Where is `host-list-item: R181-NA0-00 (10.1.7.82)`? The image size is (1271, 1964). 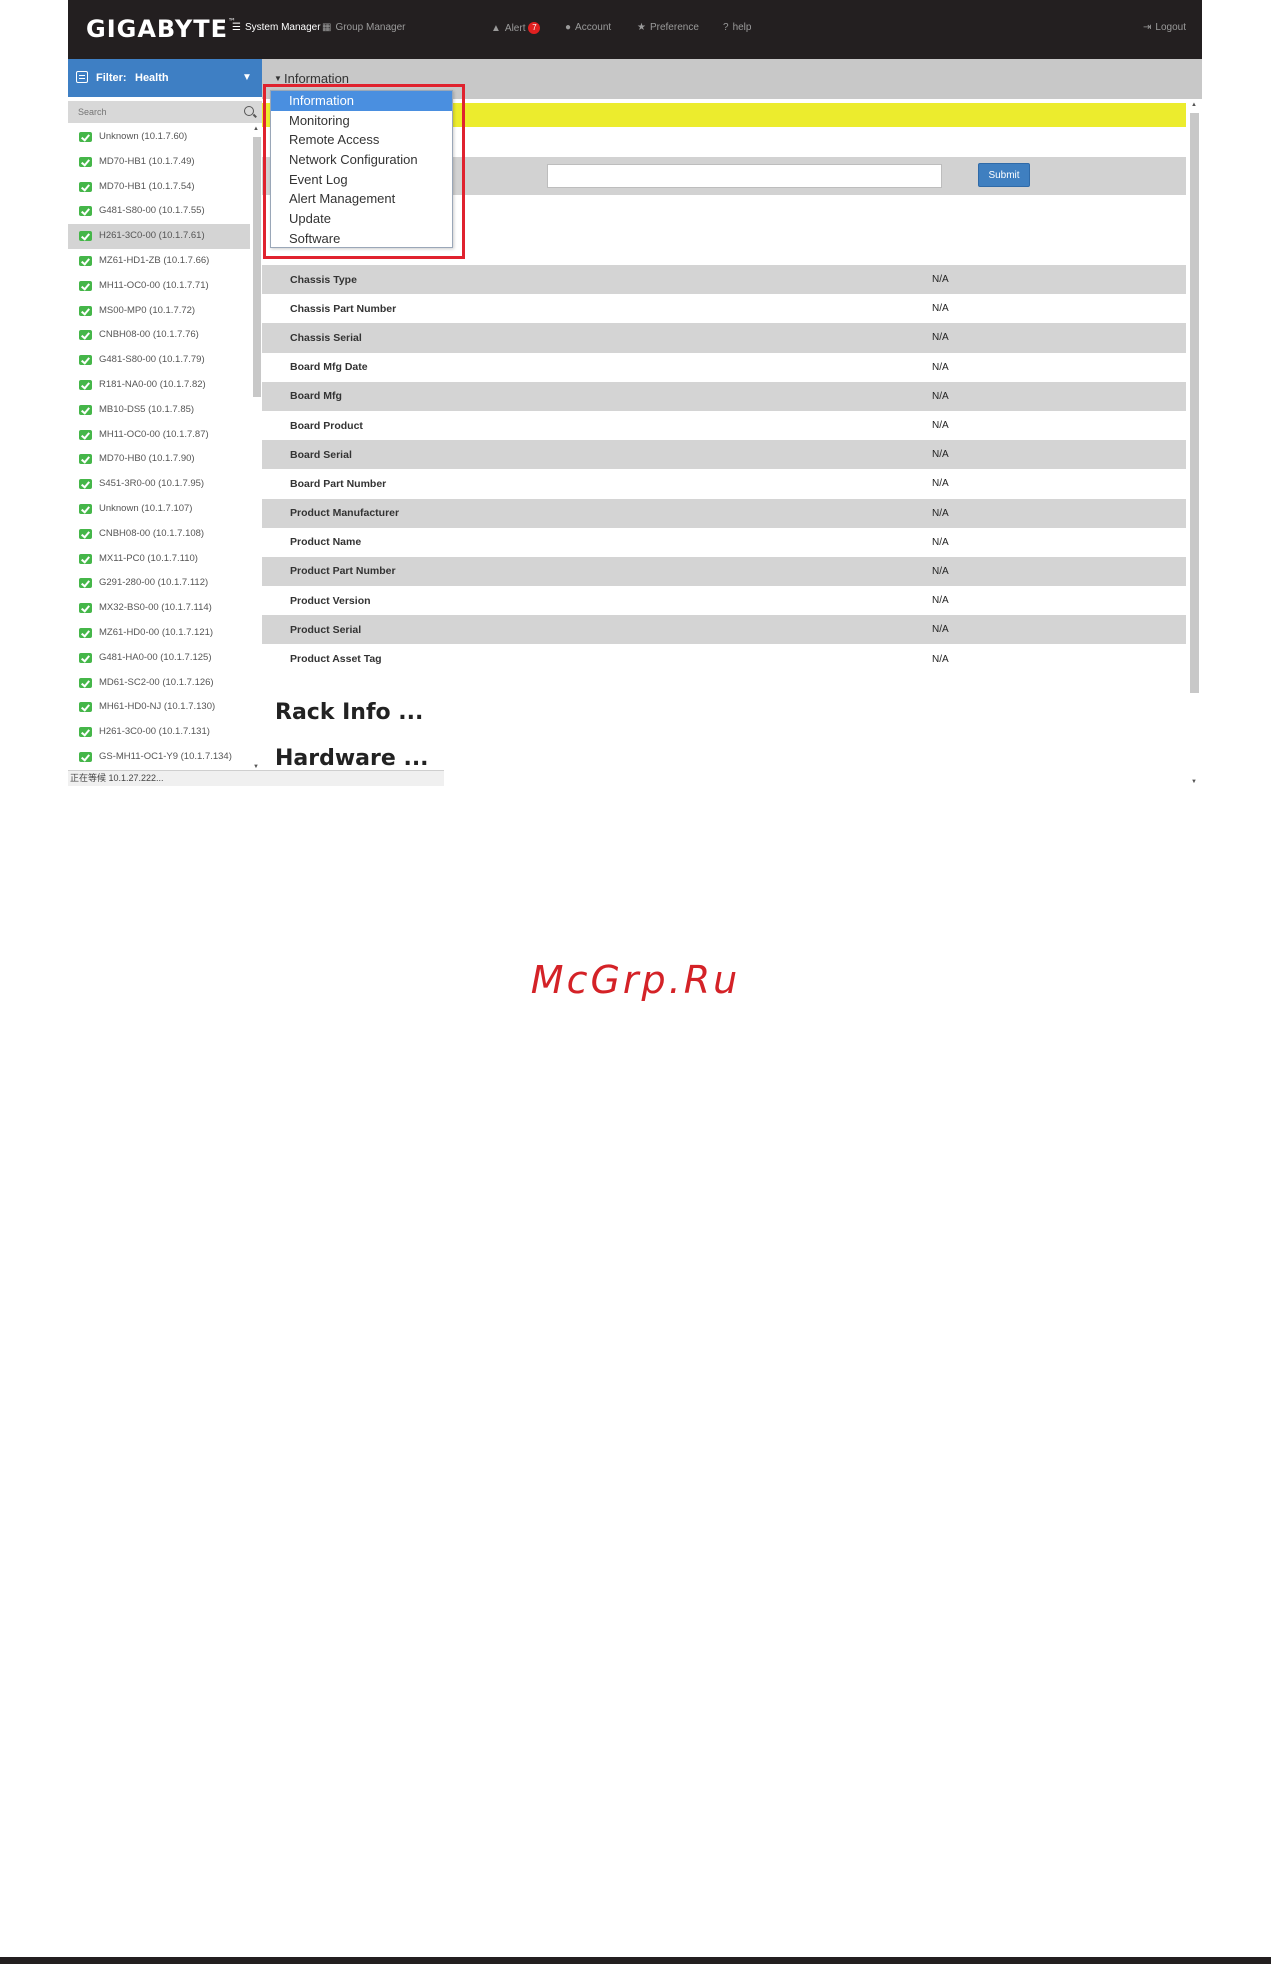 host-list-item: R181-NA0-00 (10.1.7.82) is located at coordinates (159, 385).